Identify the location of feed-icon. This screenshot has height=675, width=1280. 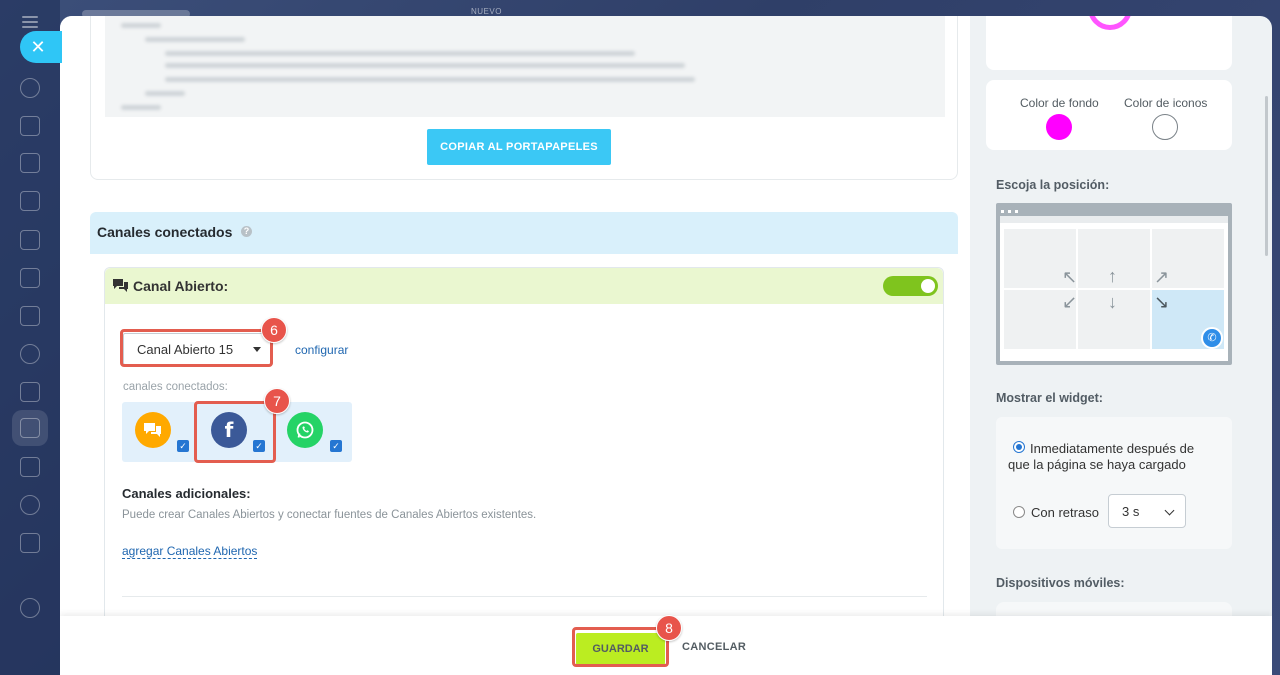
(30, 88).